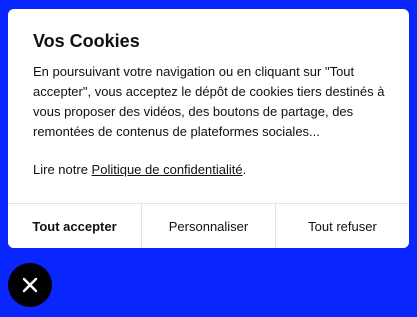 The width and height of the screenshot is (417, 317). I want to click on close-button, so click(30, 285).